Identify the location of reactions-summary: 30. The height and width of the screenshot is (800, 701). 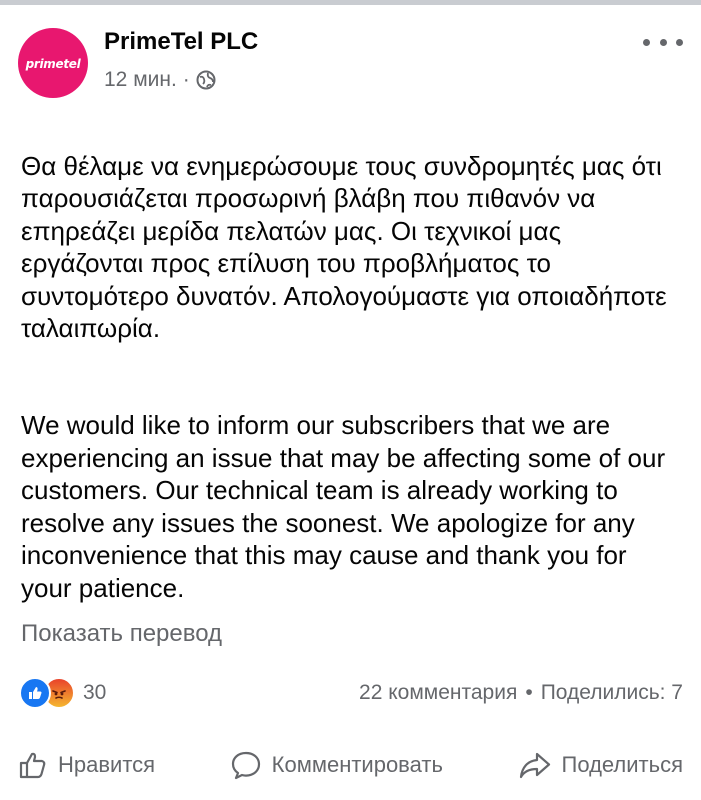
(62, 693).